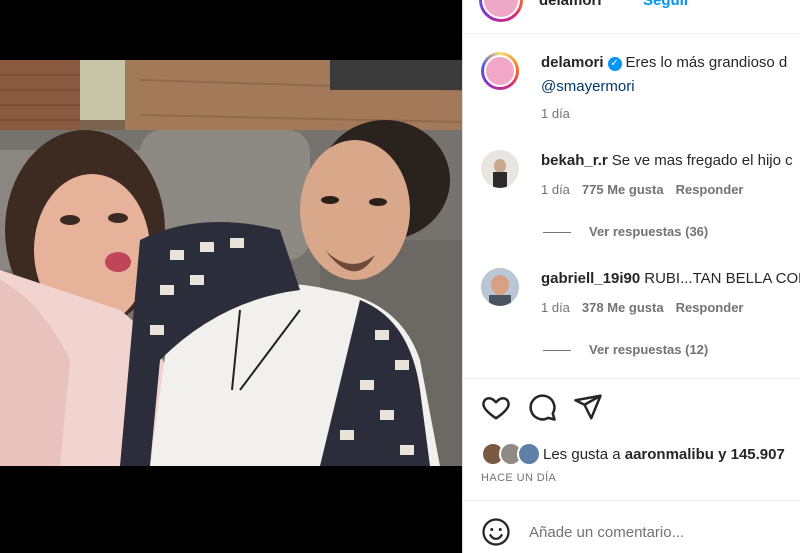  I want to click on likes-user: aaronmalibu, so click(669, 454).